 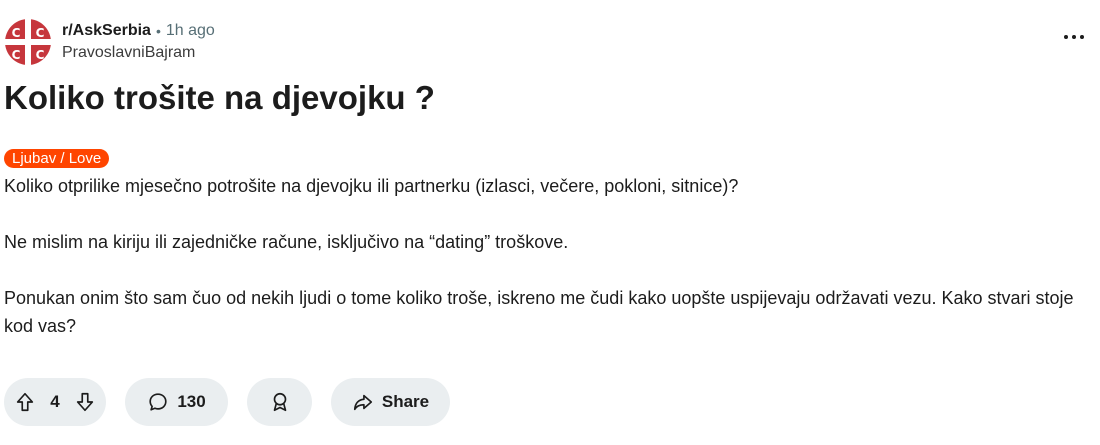 What do you see at coordinates (191, 401) in the screenshot?
I see `comment-count: 130` at bounding box center [191, 401].